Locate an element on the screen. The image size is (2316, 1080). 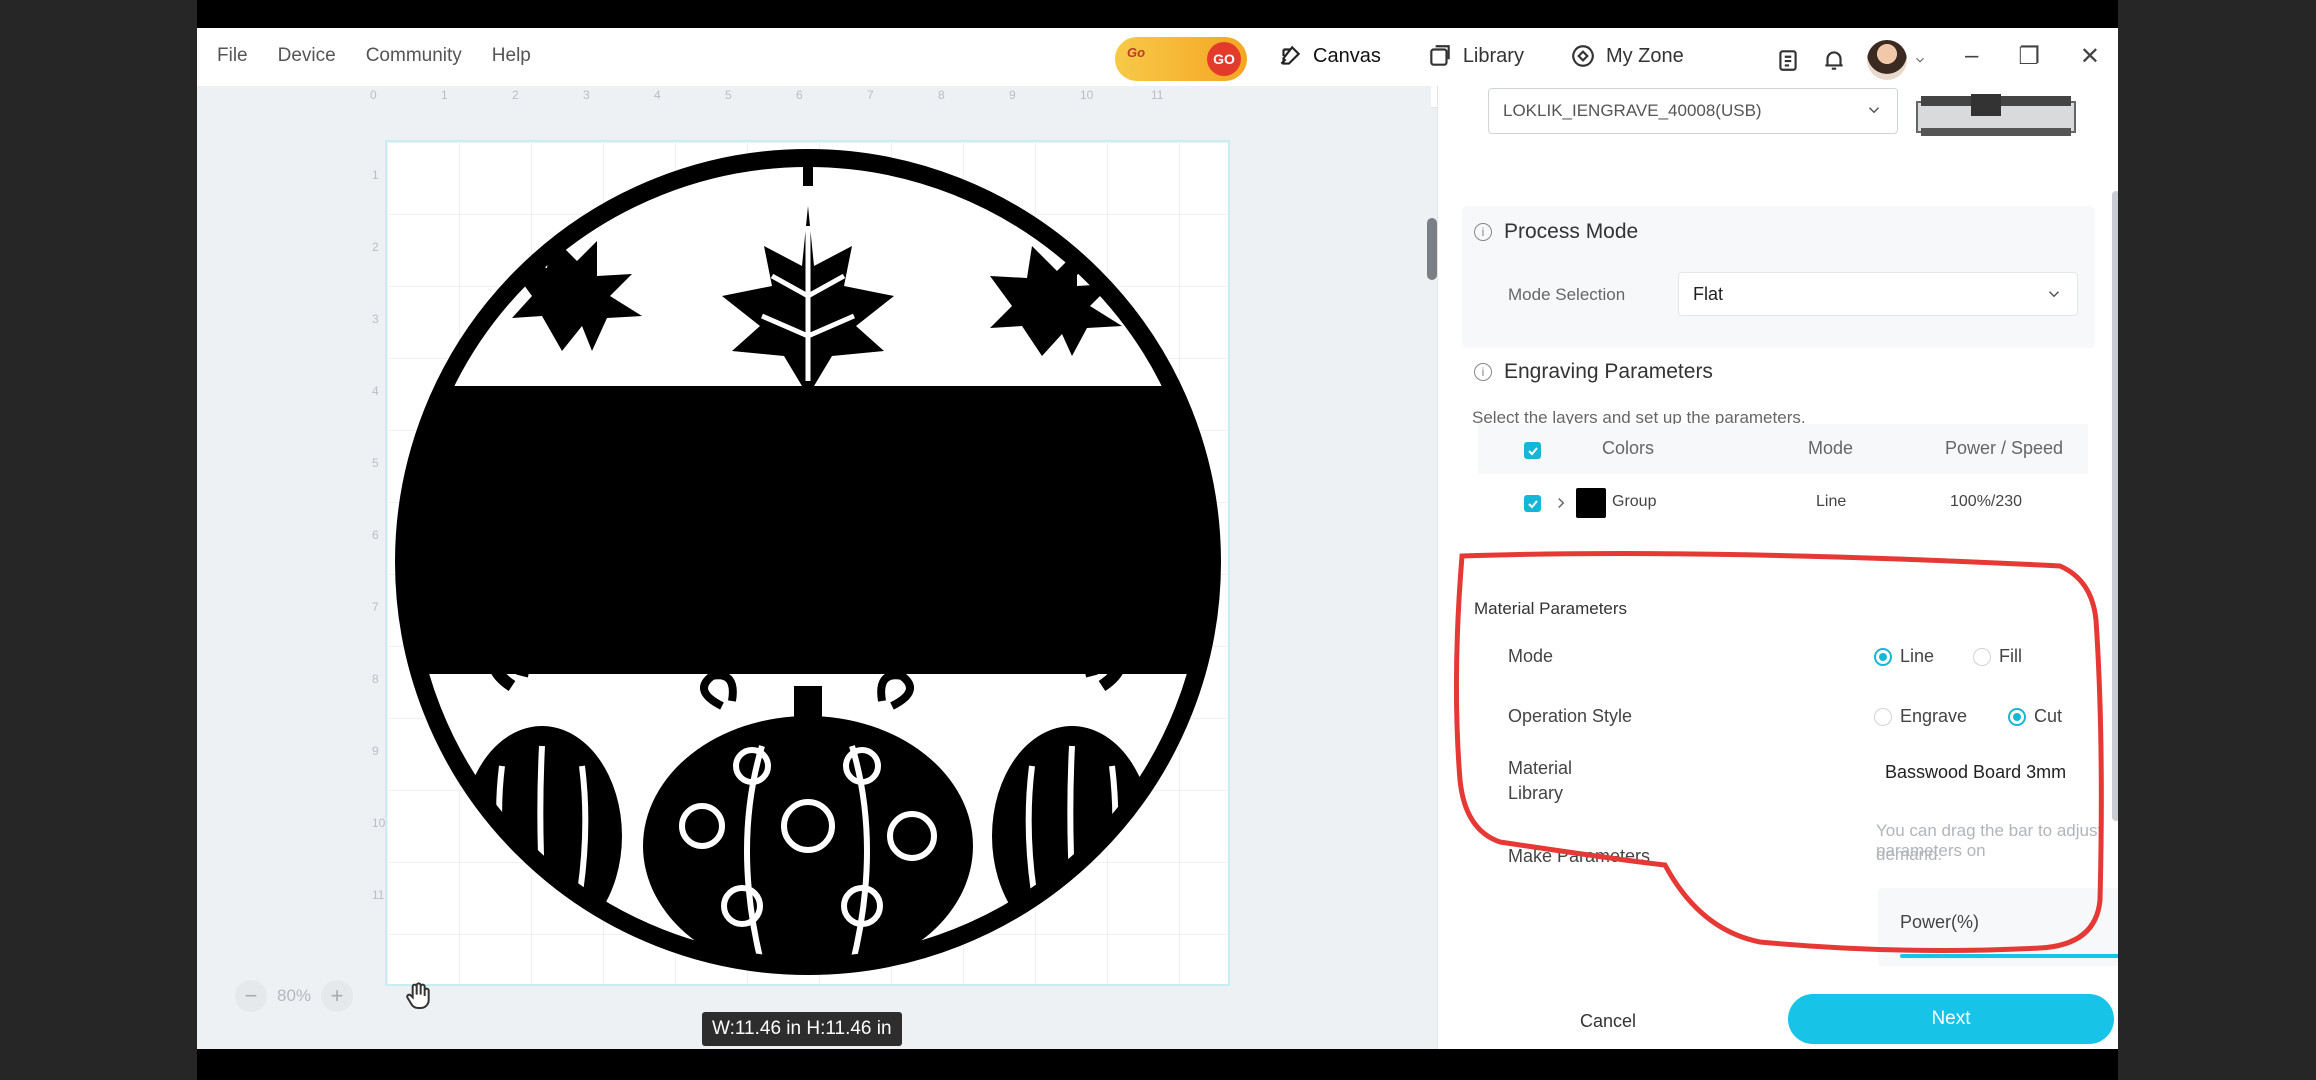
ruler-left-tick: 4 is located at coordinates (375, 391).